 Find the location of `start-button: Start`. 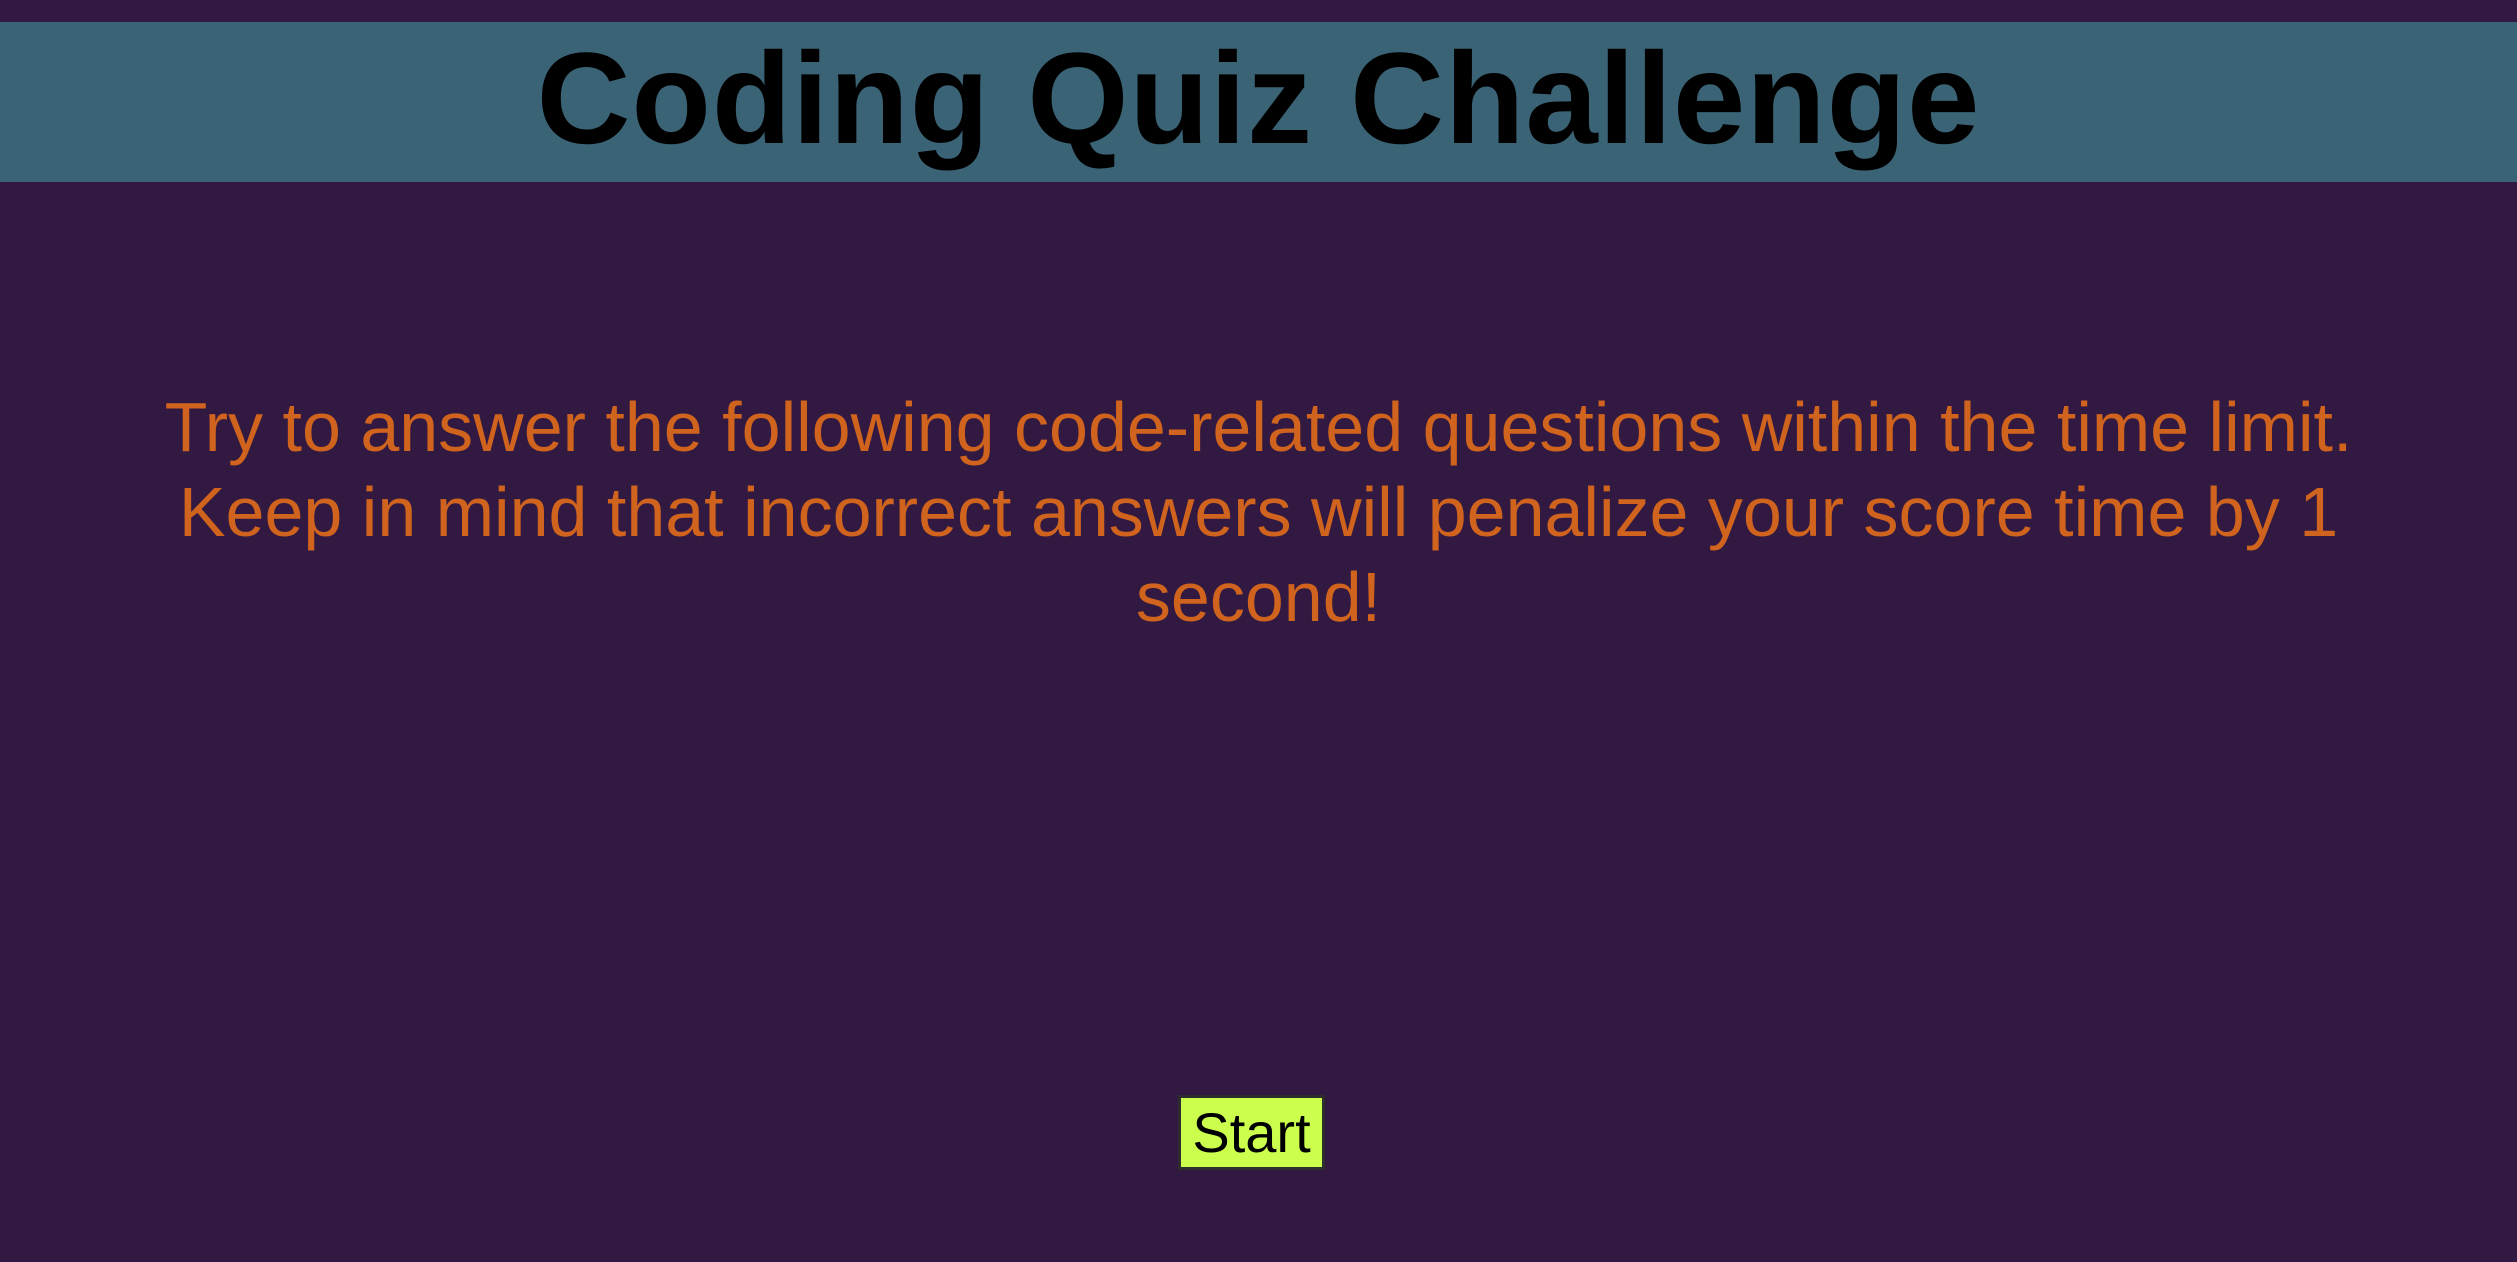

start-button: Start is located at coordinates (1251, 1132).